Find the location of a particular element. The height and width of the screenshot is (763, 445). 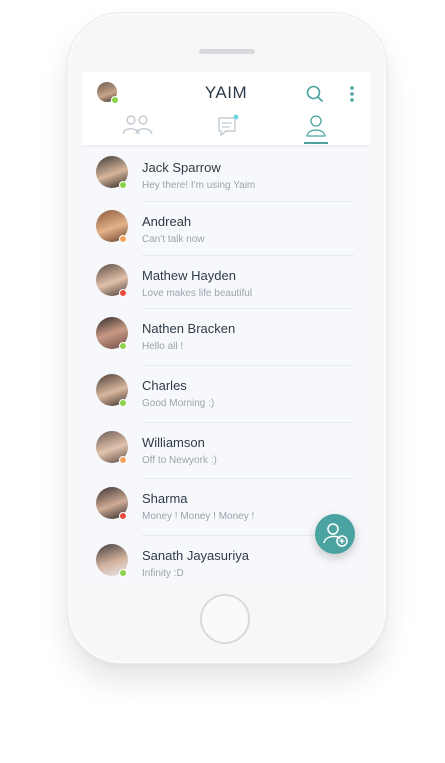

add-contact-button is located at coordinates (335, 534).